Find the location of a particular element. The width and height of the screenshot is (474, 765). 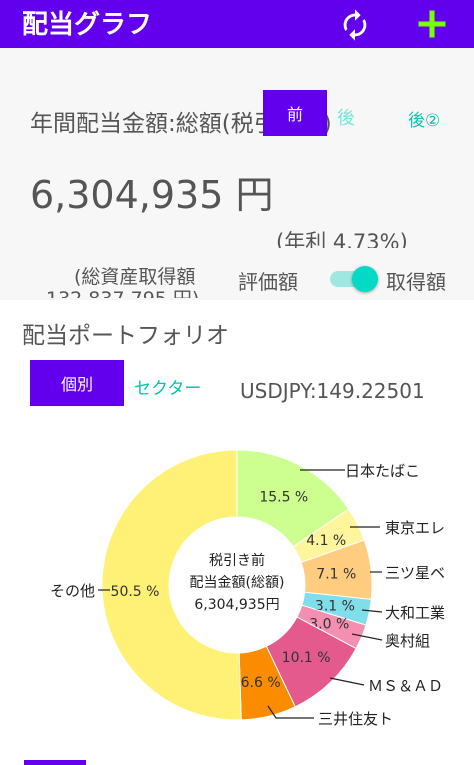

acquisition-cost-label: 取得額 is located at coordinates (416, 282).